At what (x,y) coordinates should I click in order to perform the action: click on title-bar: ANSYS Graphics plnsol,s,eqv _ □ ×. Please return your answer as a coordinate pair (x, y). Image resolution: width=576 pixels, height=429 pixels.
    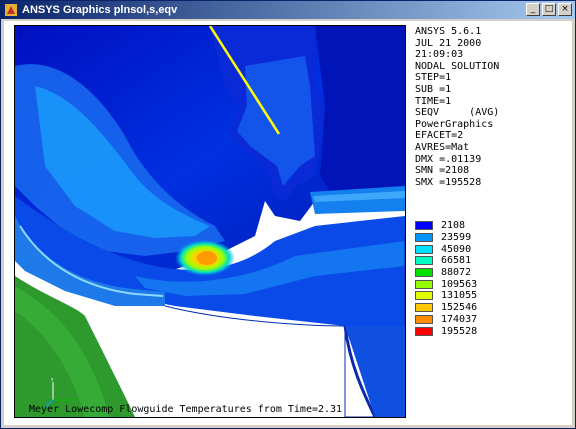
    Looking at the image, I should click on (288, 10).